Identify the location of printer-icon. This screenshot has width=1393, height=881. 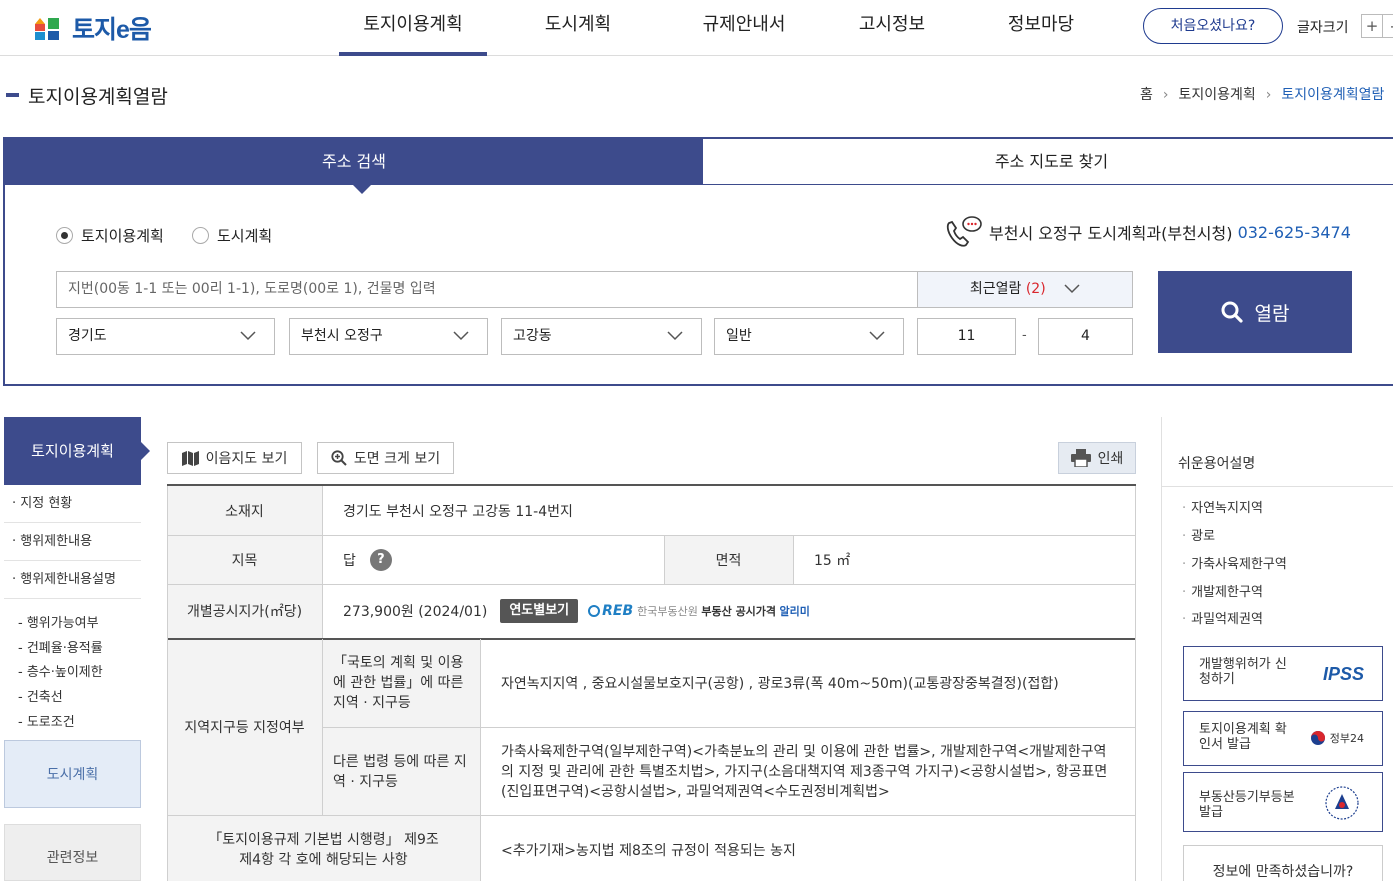
(1080, 458).